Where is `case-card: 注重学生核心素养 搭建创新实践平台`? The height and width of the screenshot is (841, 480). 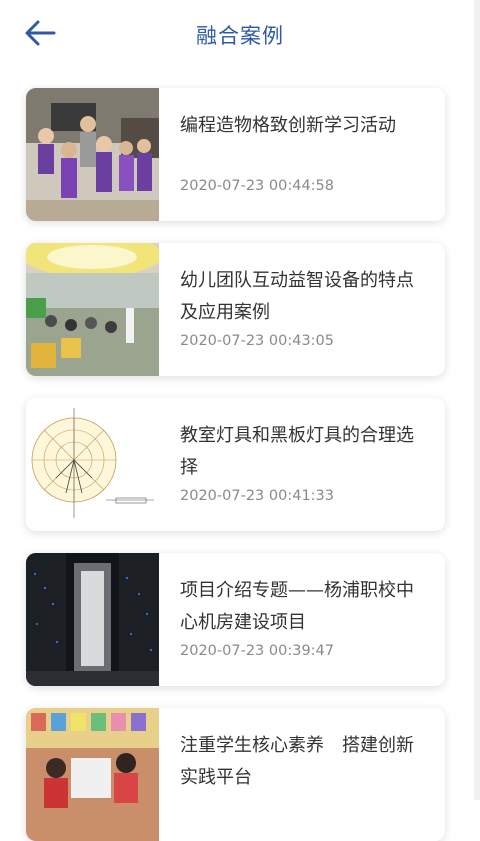
case-card: 注重学生核心素养 搭建创新实践平台 is located at coordinates (235, 774).